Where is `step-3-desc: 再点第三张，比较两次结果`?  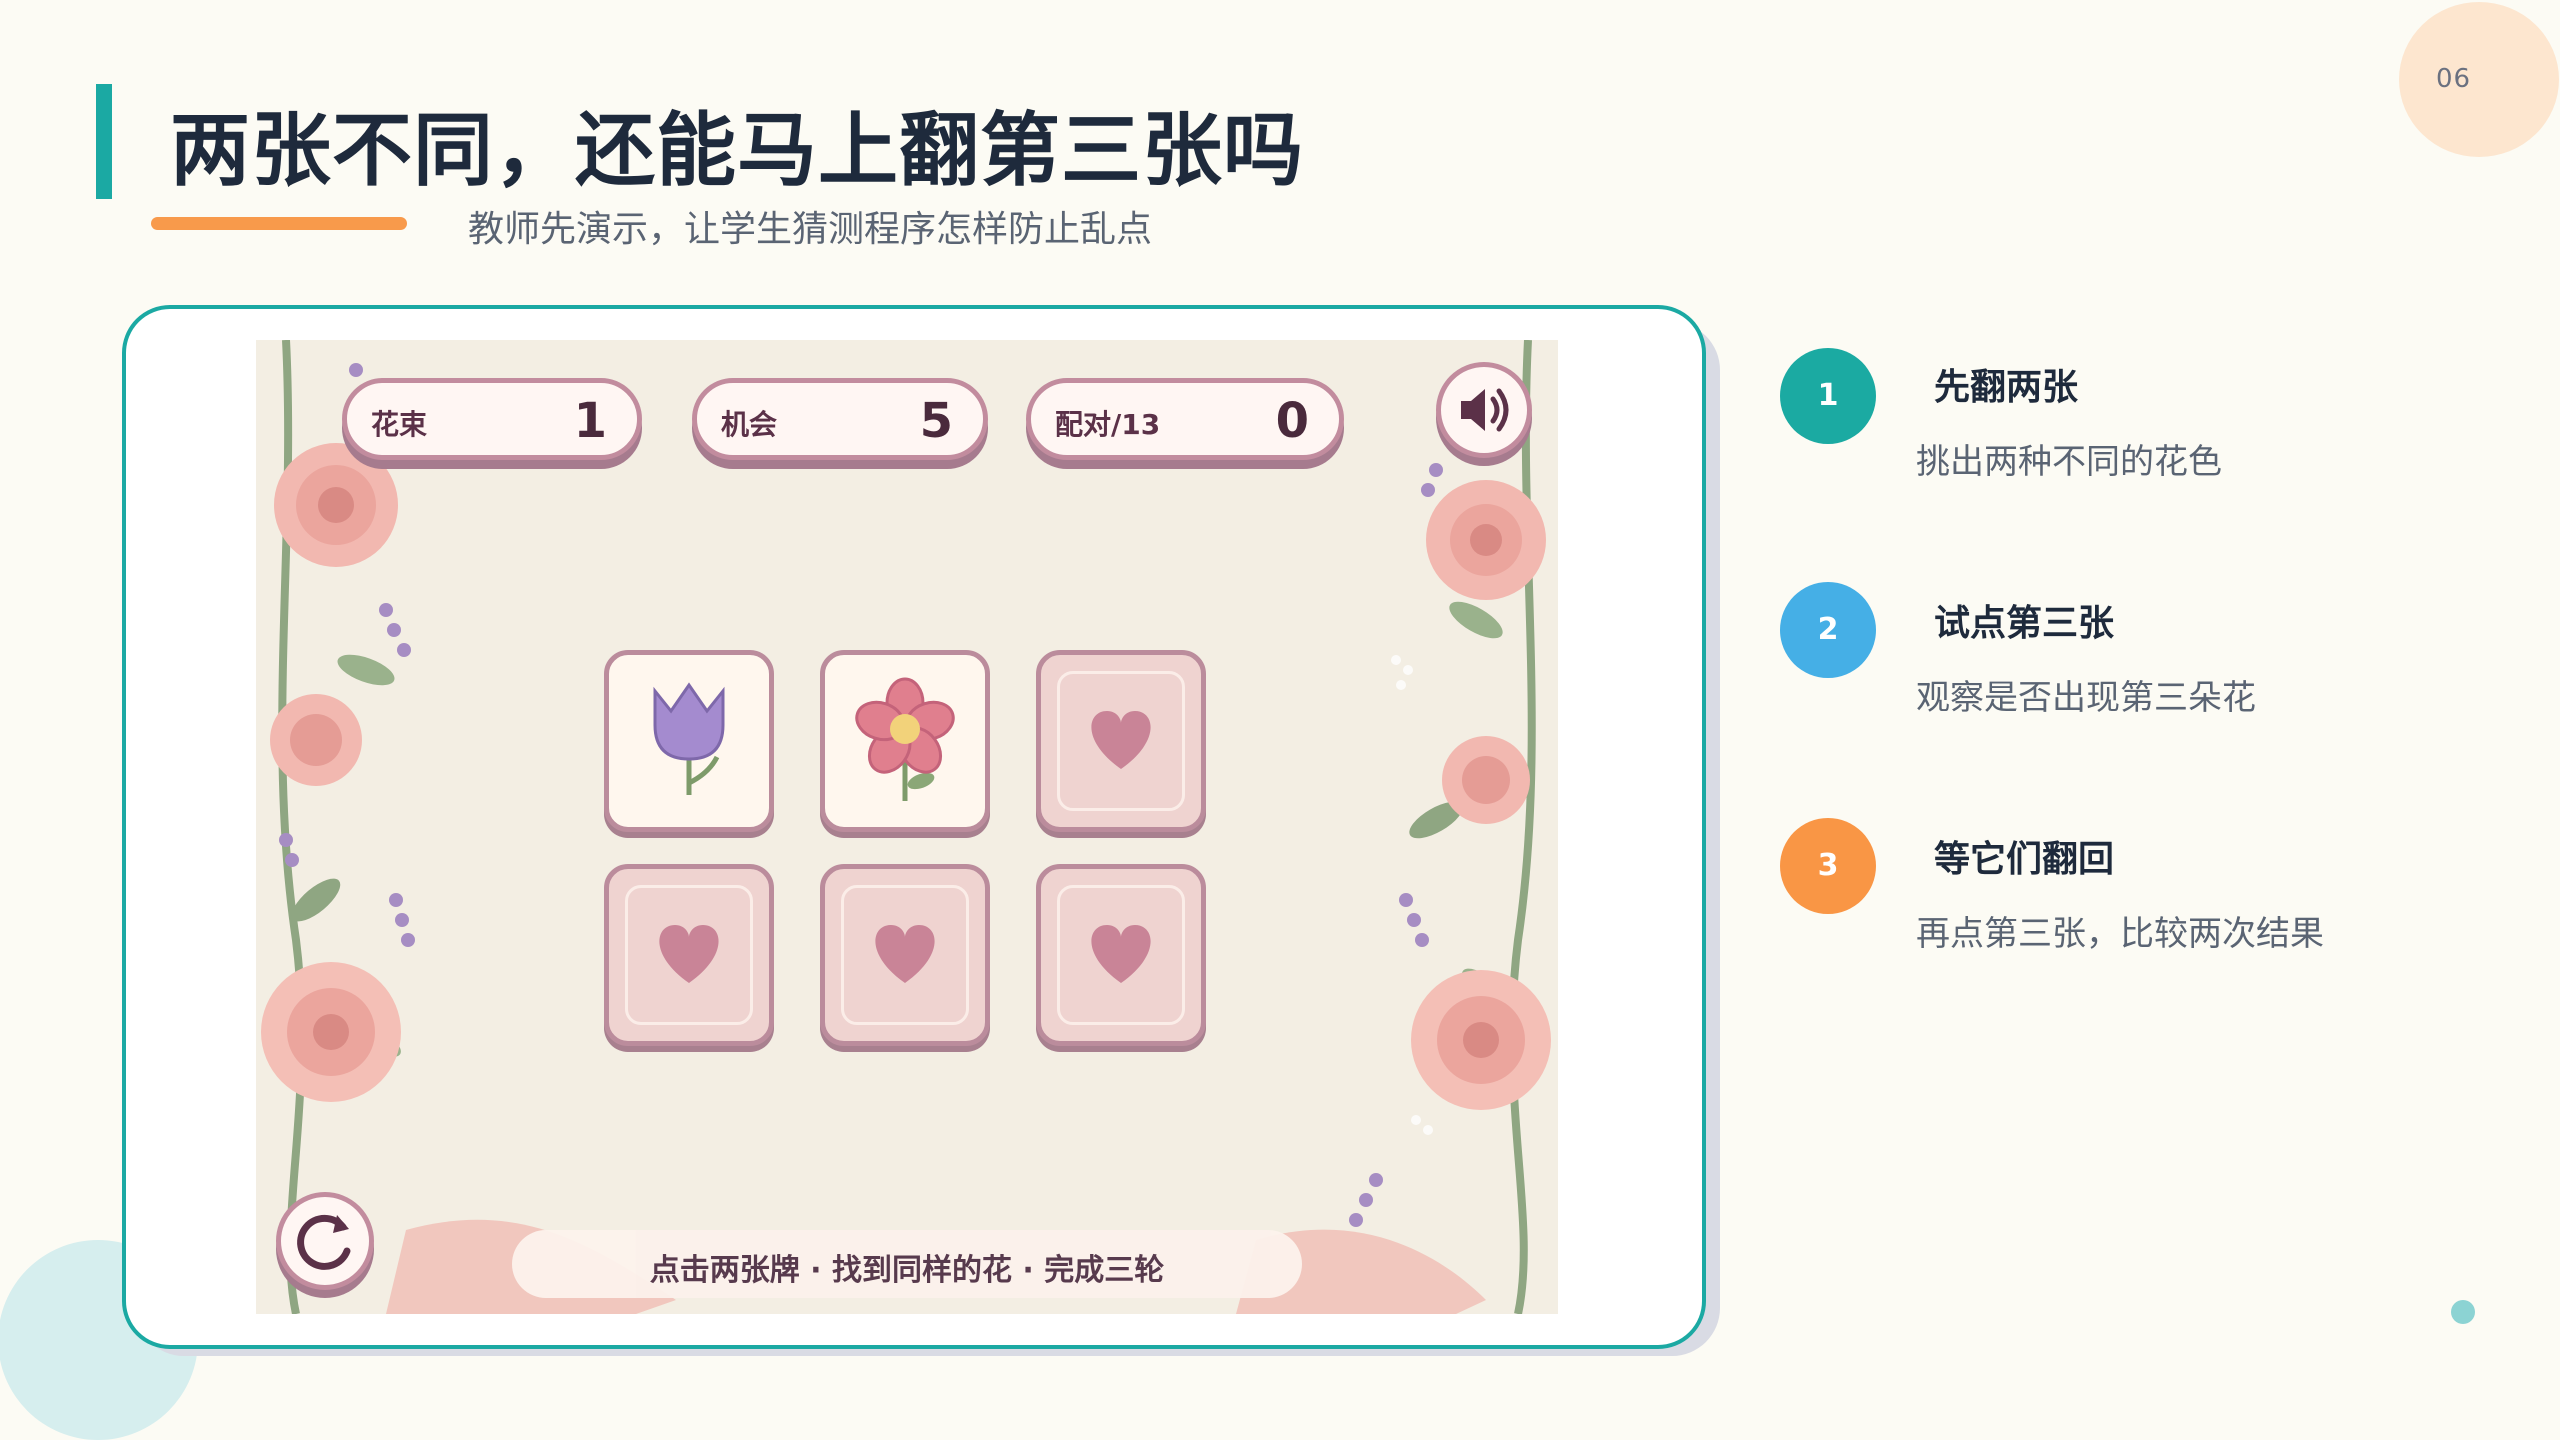
step-3-desc: 再点第三张，比较两次结果 is located at coordinates (2120, 934).